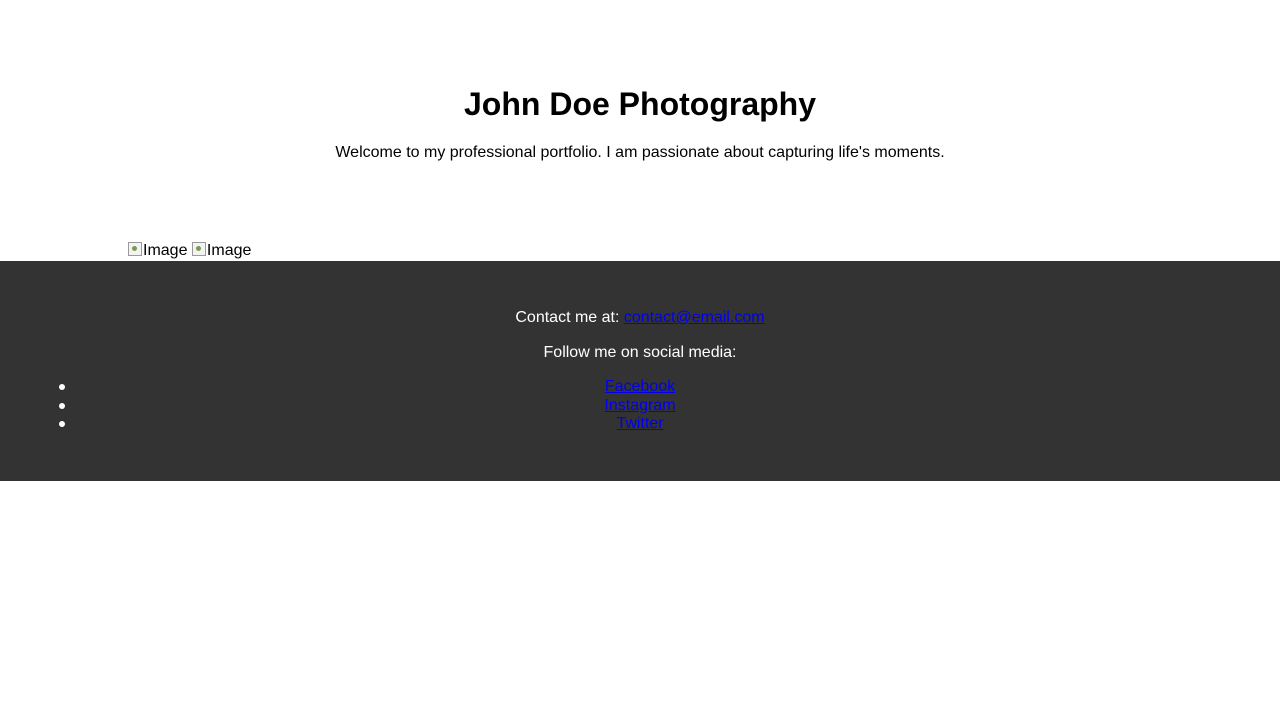 This screenshot has height=720, width=1280. I want to click on contact-label: Contact me at:, so click(567, 317).